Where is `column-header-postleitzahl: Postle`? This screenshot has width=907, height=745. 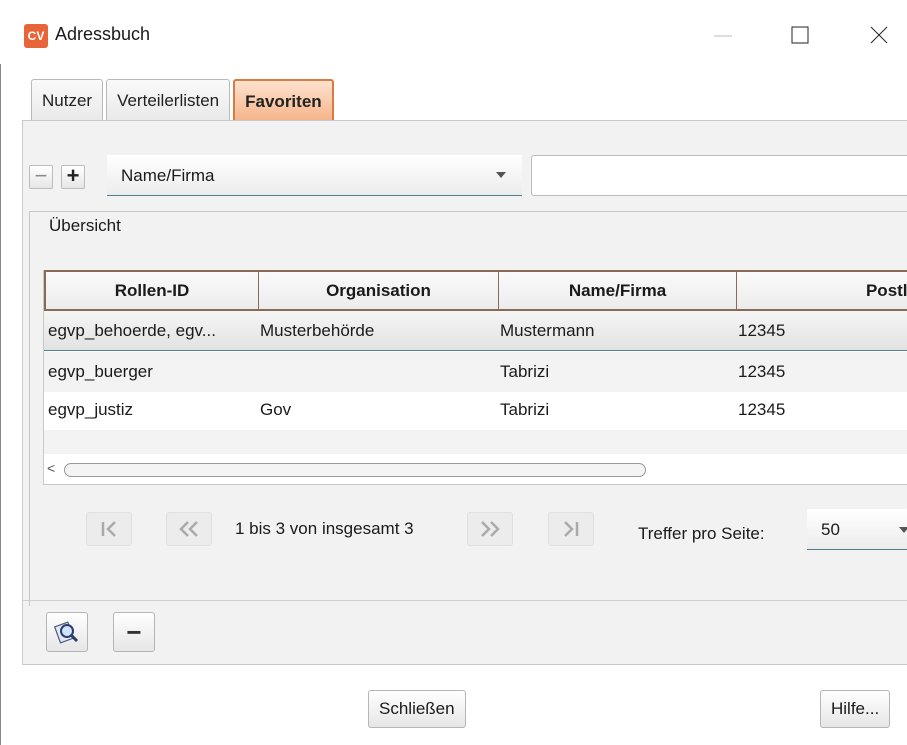 column-header-postleitzahl: Postle is located at coordinates (822, 290).